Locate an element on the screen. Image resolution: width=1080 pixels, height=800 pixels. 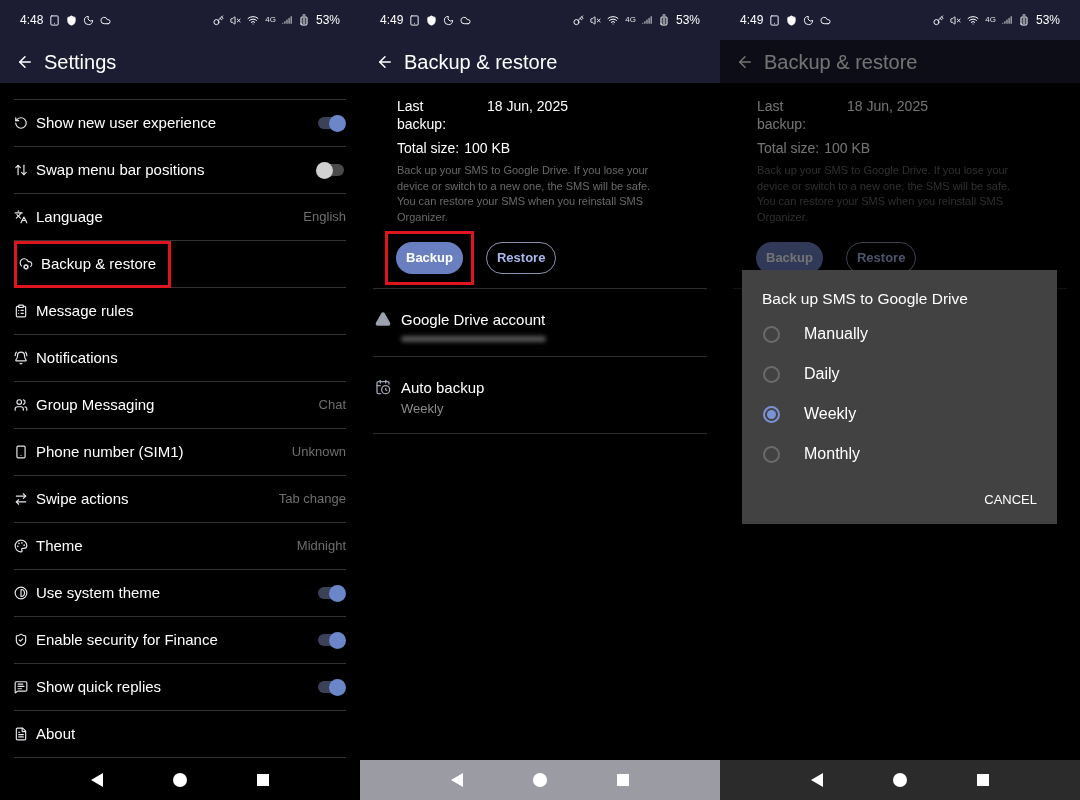
option-label: Weekly is located at coordinates (830, 414).